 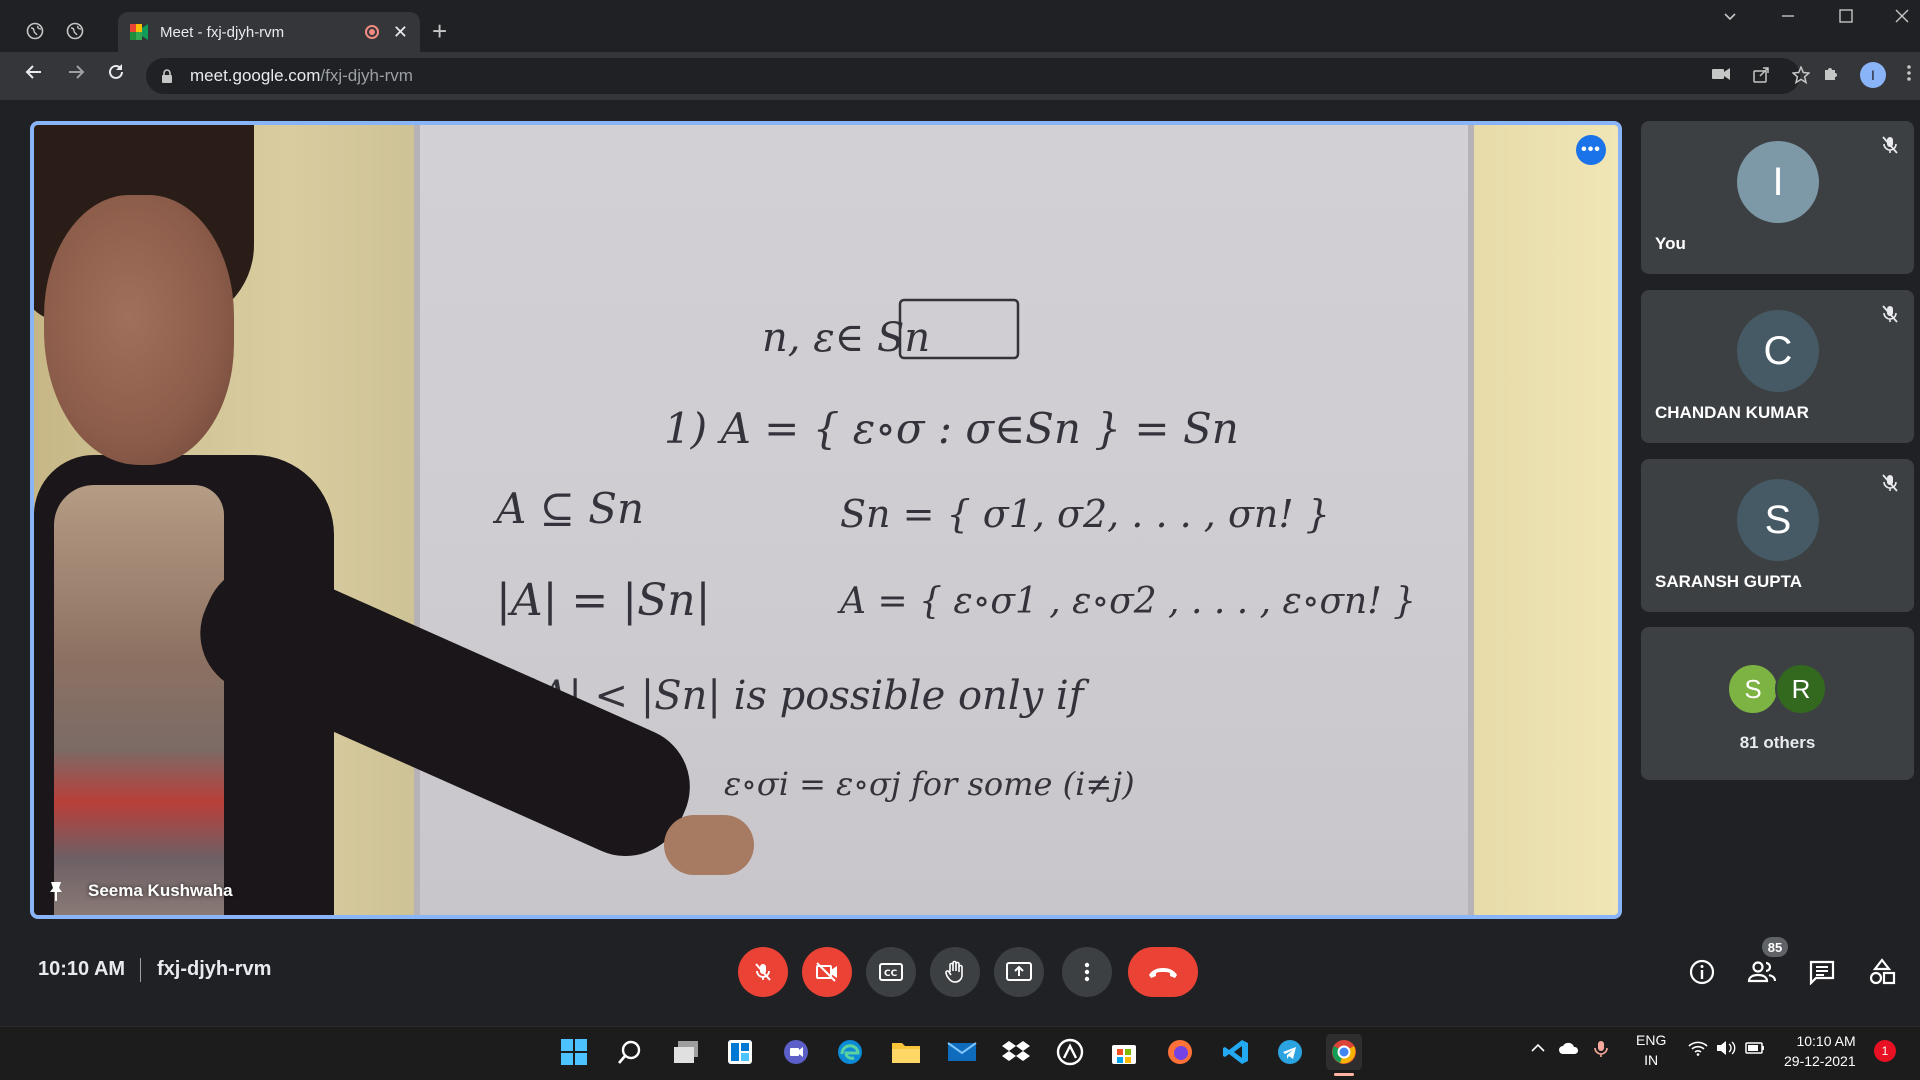 I want to click on board-line-8: ε∘σi = ε∘σj for some (i≠j), so click(x=929, y=784).